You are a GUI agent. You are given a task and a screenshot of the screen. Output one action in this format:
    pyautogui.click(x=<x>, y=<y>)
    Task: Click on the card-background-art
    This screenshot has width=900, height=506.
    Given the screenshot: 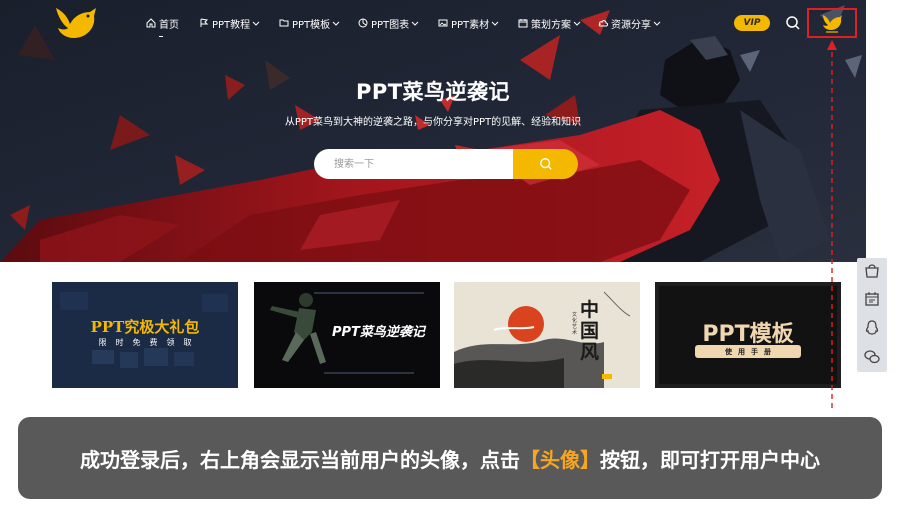 What is the action you would take?
    pyautogui.click(x=547, y=335)
    